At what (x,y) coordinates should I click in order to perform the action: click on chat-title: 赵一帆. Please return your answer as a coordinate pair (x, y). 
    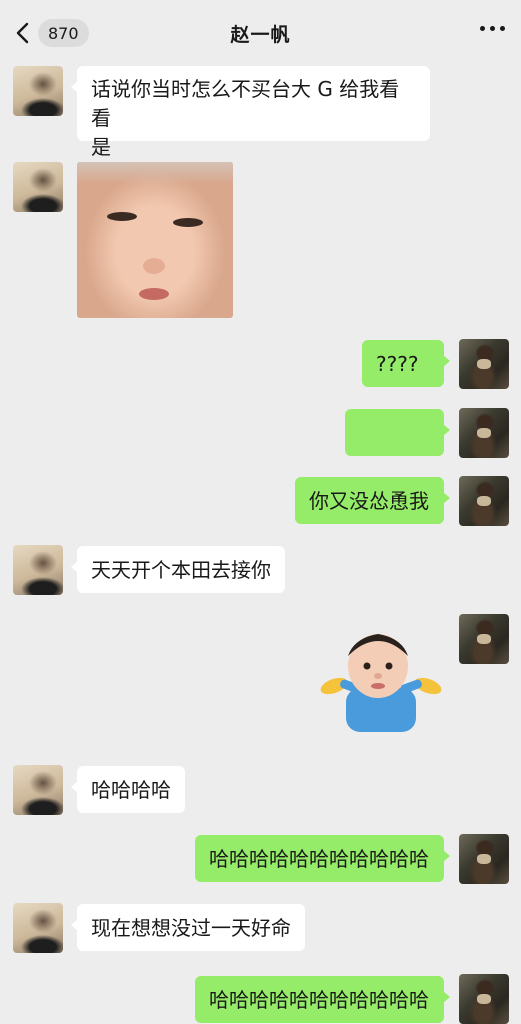
    Looking at the image, I should click on (260, 35).